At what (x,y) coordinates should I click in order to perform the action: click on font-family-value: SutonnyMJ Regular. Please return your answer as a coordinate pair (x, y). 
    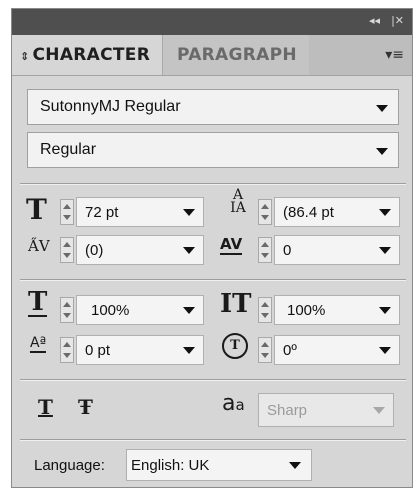
    Looking at the image, I should click on (110, 106).